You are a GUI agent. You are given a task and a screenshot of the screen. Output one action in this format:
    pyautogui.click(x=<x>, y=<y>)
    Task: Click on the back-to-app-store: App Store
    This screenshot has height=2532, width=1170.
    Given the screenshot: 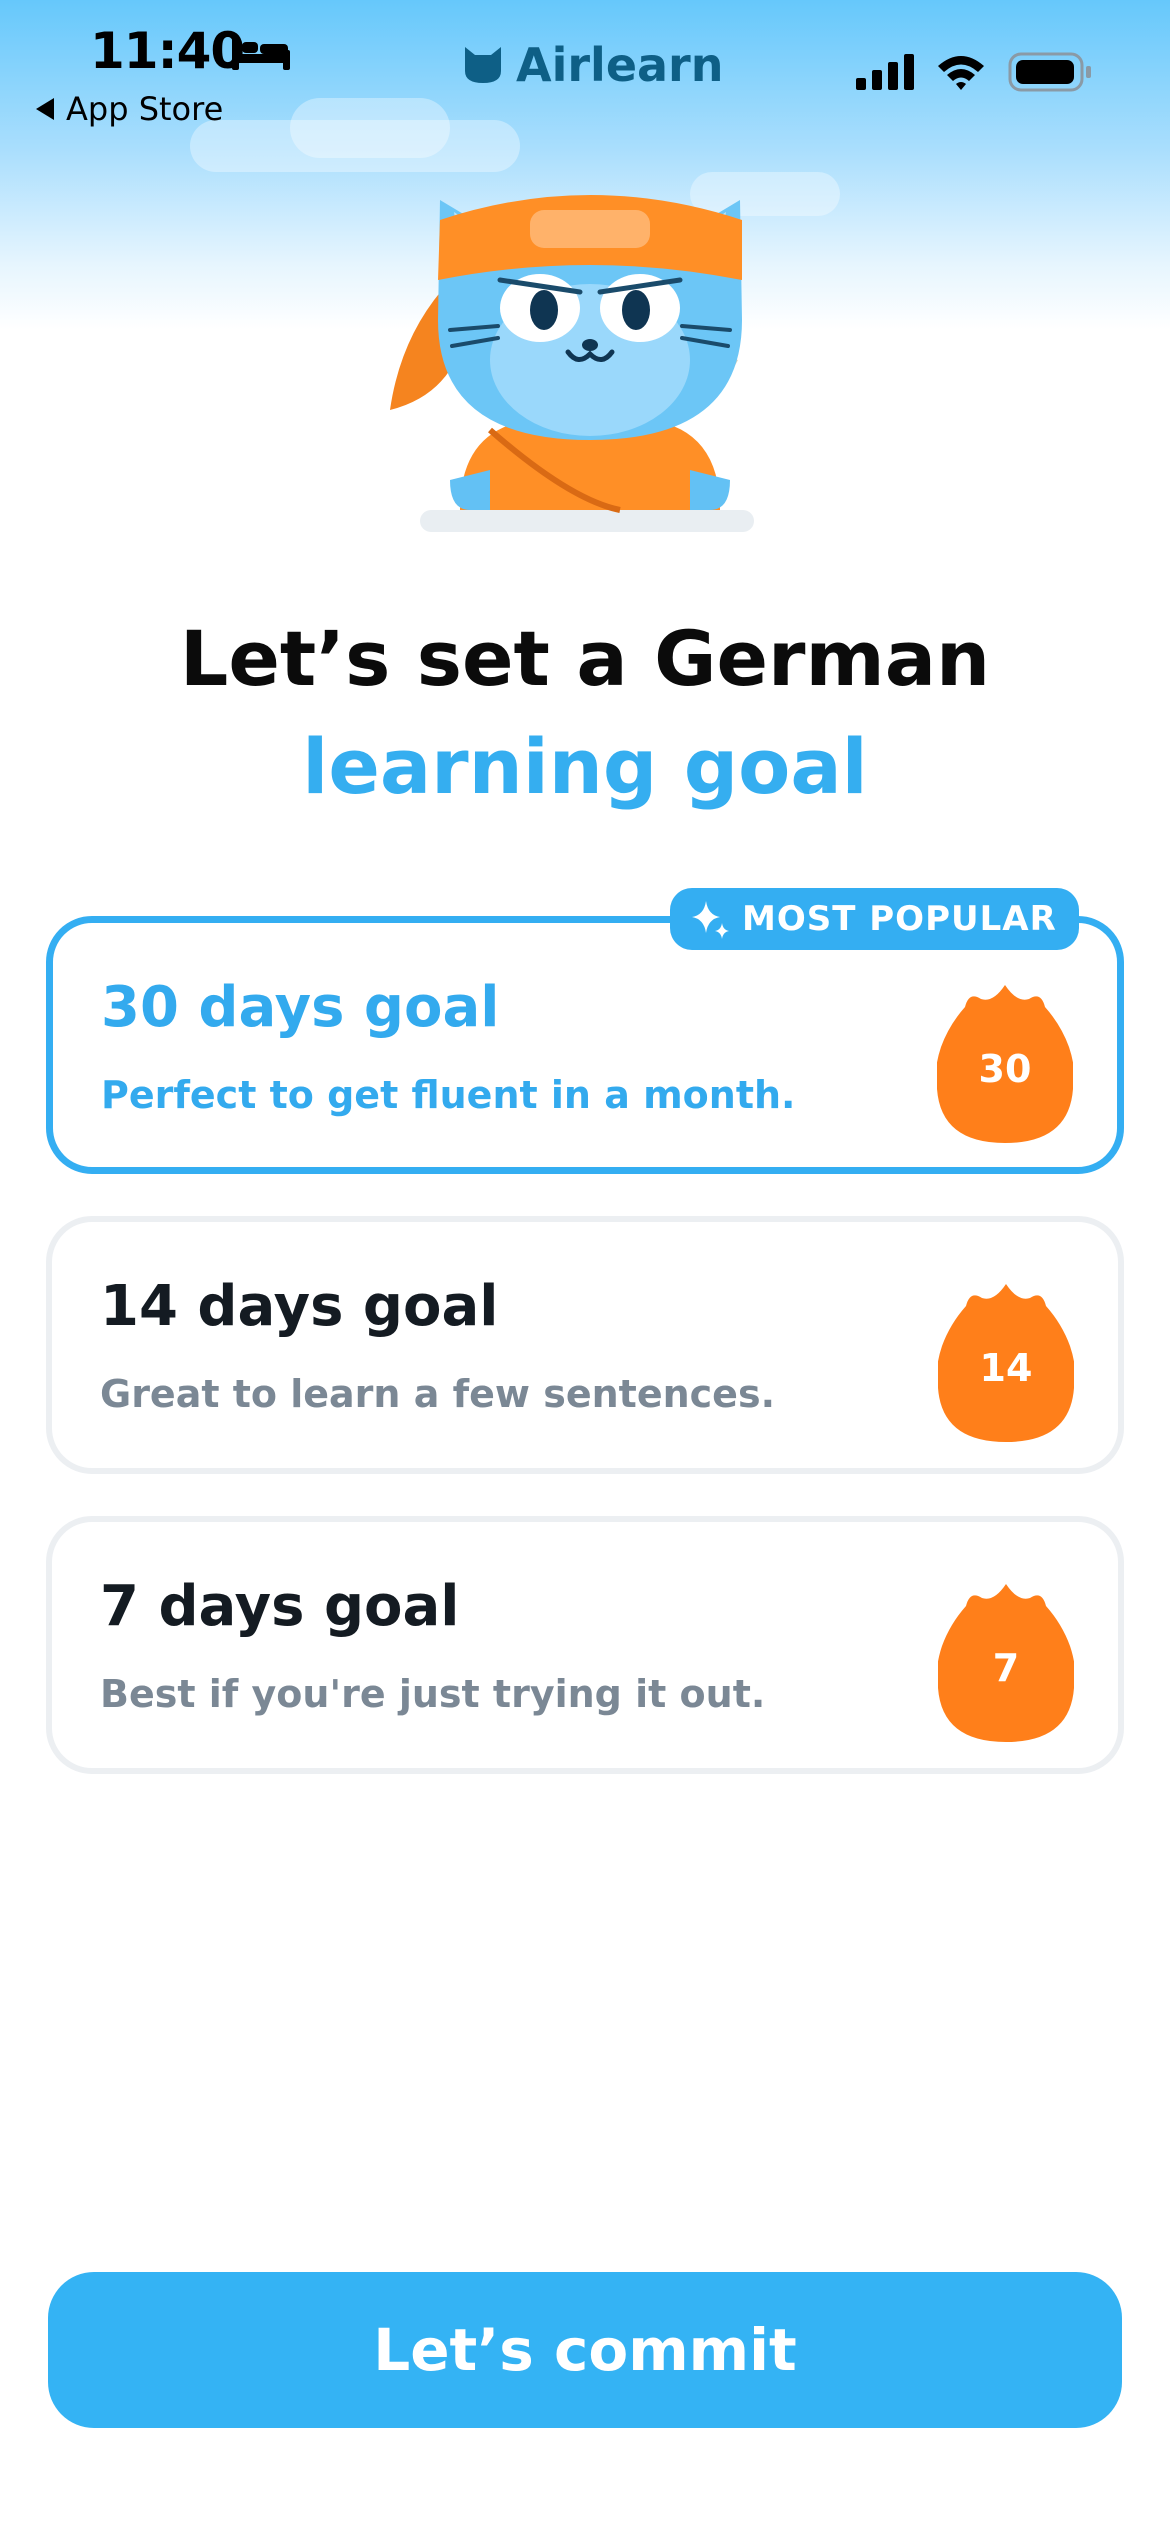 What is the action you would take?
    pyautogui.click(x=129, y=109)
    